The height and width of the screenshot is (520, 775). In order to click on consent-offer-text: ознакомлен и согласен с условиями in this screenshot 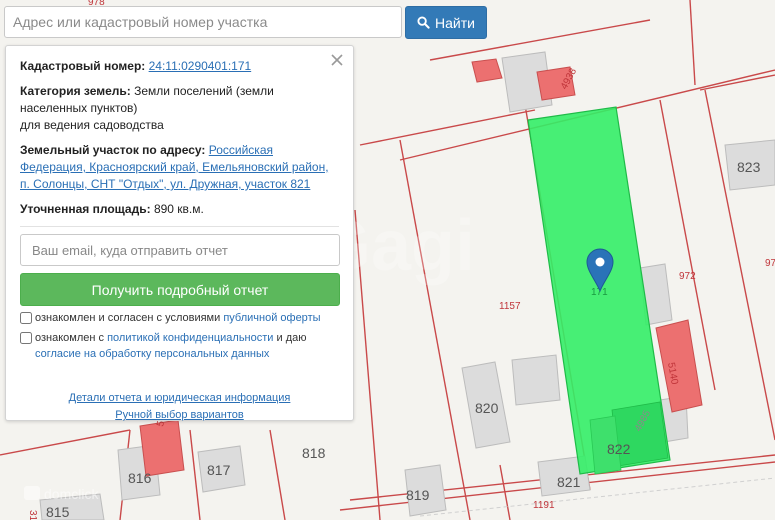, I will do `click(128, 318)`.